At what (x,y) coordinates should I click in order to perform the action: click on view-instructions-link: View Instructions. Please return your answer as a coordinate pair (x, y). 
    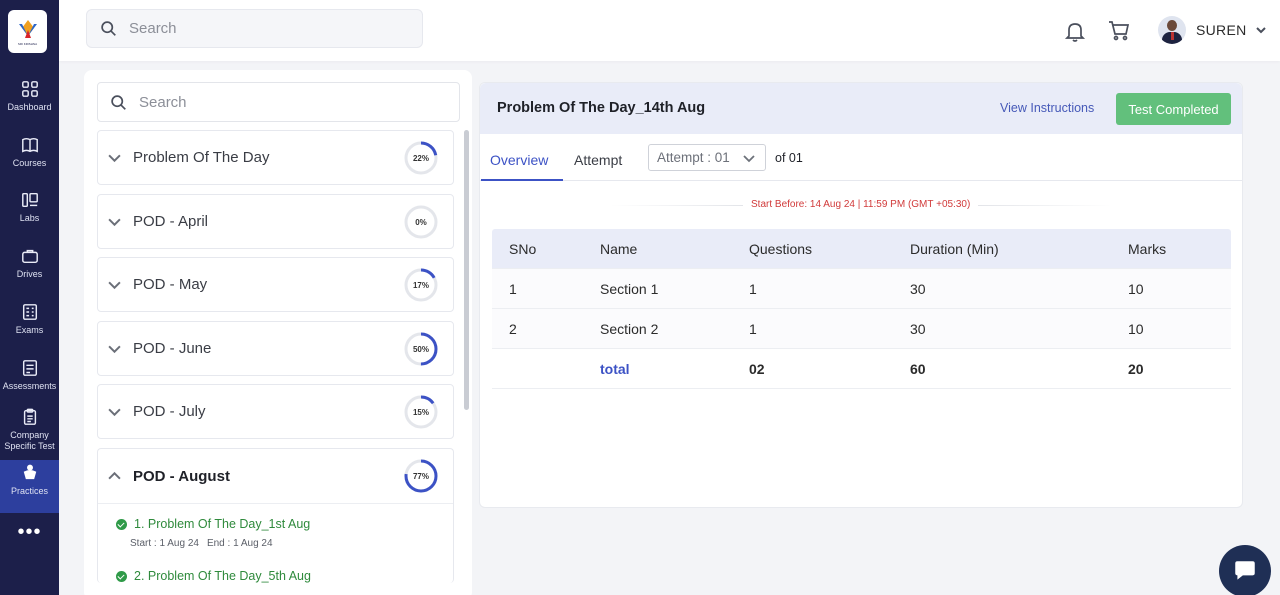
    Looking at the image, I should click on (1047, 108).